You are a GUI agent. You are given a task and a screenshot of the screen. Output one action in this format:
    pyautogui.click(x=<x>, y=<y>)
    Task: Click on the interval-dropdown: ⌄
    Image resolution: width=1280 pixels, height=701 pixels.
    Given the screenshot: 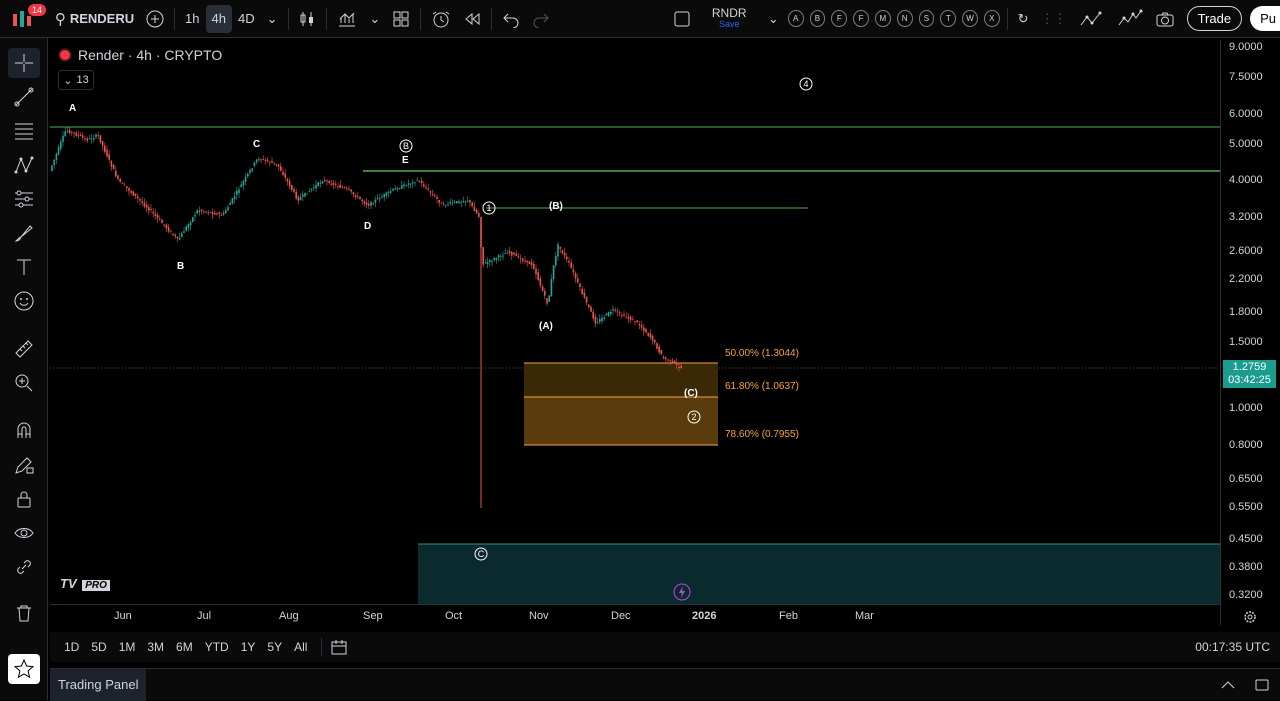 What is the action you would take?
    pyautogui.click(x=272, y=19)
    